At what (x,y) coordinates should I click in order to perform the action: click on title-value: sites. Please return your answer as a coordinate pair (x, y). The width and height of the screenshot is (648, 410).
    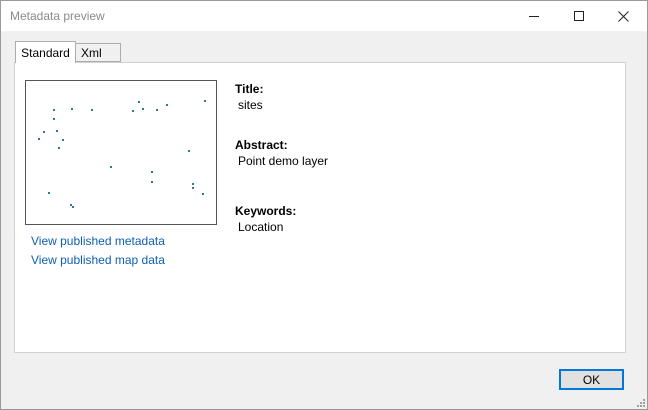
    Looking at the image, I should click on (250, 105).